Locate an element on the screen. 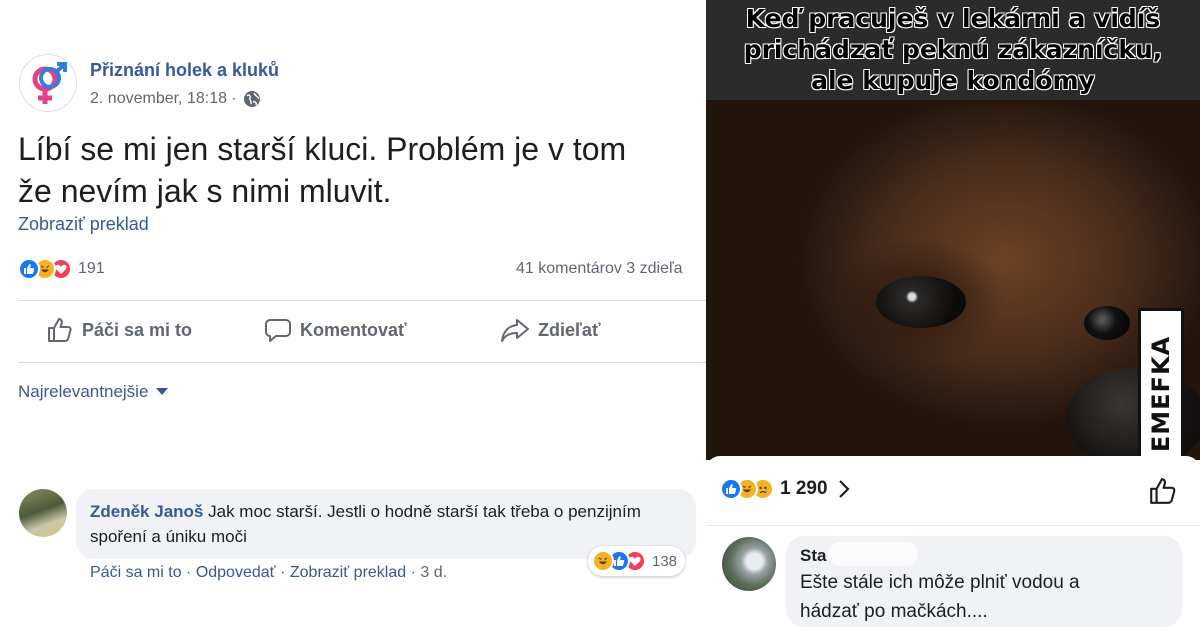 The width and height of the screenshot is (1200, 627). gender-symbol-icon is located at coordinates (49, 83).